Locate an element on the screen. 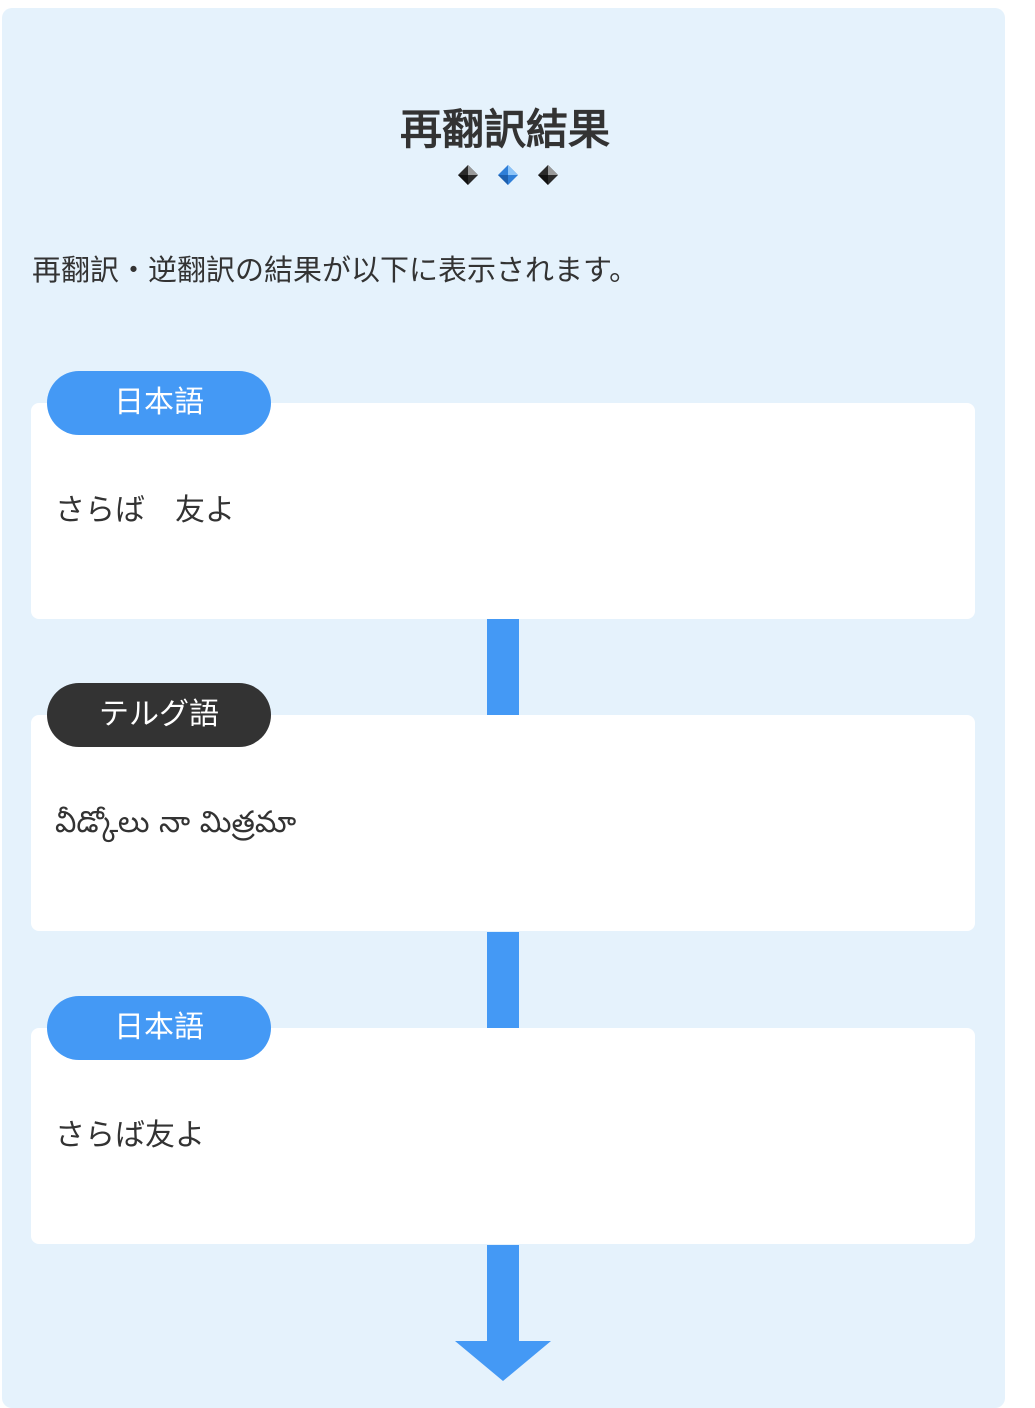 The height and width of the screenshot is (1408, 1035). page-title: 再翻訳結果 is located at coordinates (504, 129).